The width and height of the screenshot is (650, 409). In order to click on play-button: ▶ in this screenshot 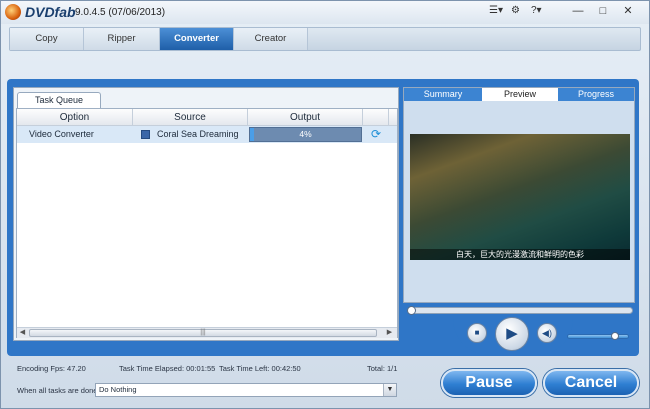, I will do `click(512, 334)`.